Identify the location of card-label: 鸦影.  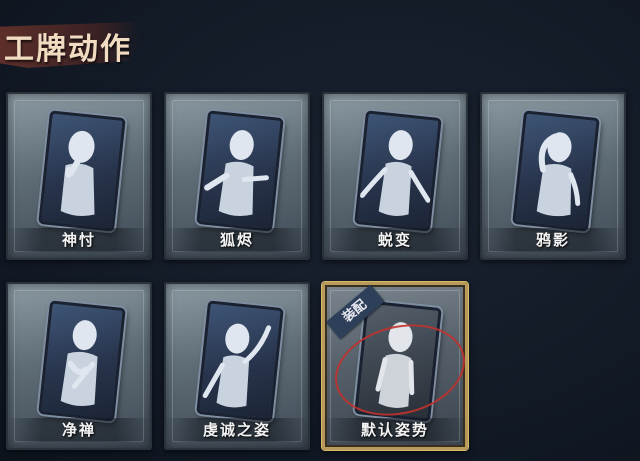
(553, 240).